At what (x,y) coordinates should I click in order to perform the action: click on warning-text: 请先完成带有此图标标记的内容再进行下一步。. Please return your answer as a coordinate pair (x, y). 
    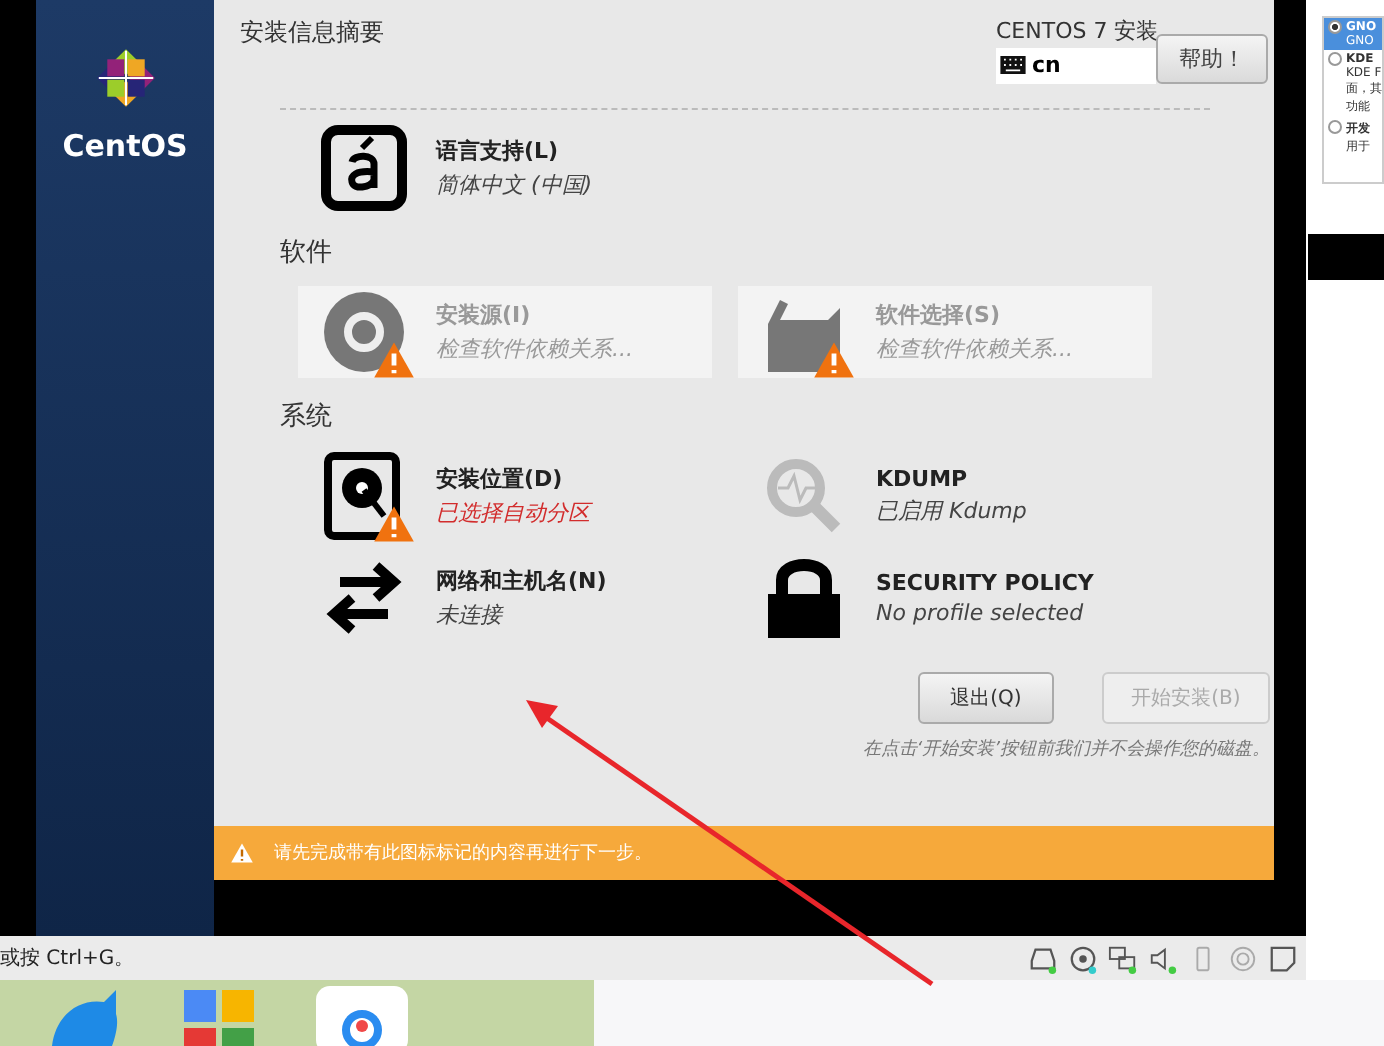
    Looking at the image, I should click on (463, 853).